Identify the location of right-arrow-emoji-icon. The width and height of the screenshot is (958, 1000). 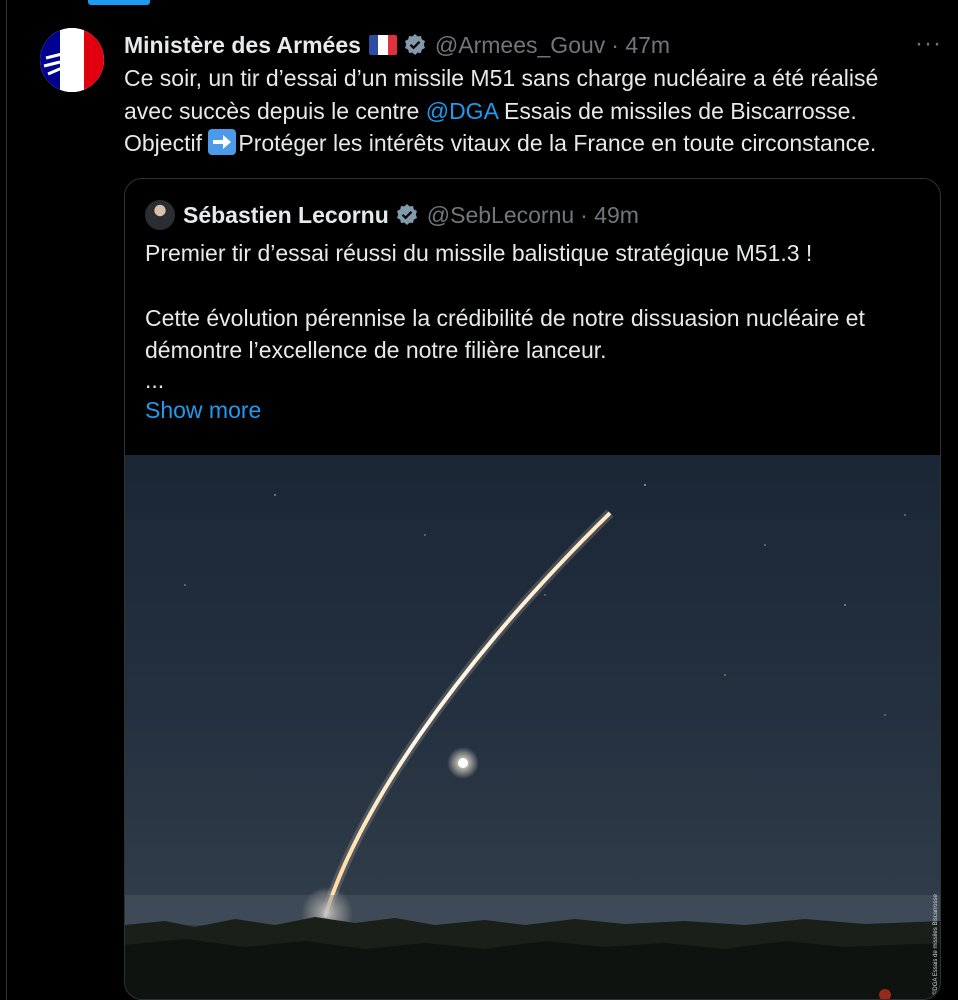
(222, 142).